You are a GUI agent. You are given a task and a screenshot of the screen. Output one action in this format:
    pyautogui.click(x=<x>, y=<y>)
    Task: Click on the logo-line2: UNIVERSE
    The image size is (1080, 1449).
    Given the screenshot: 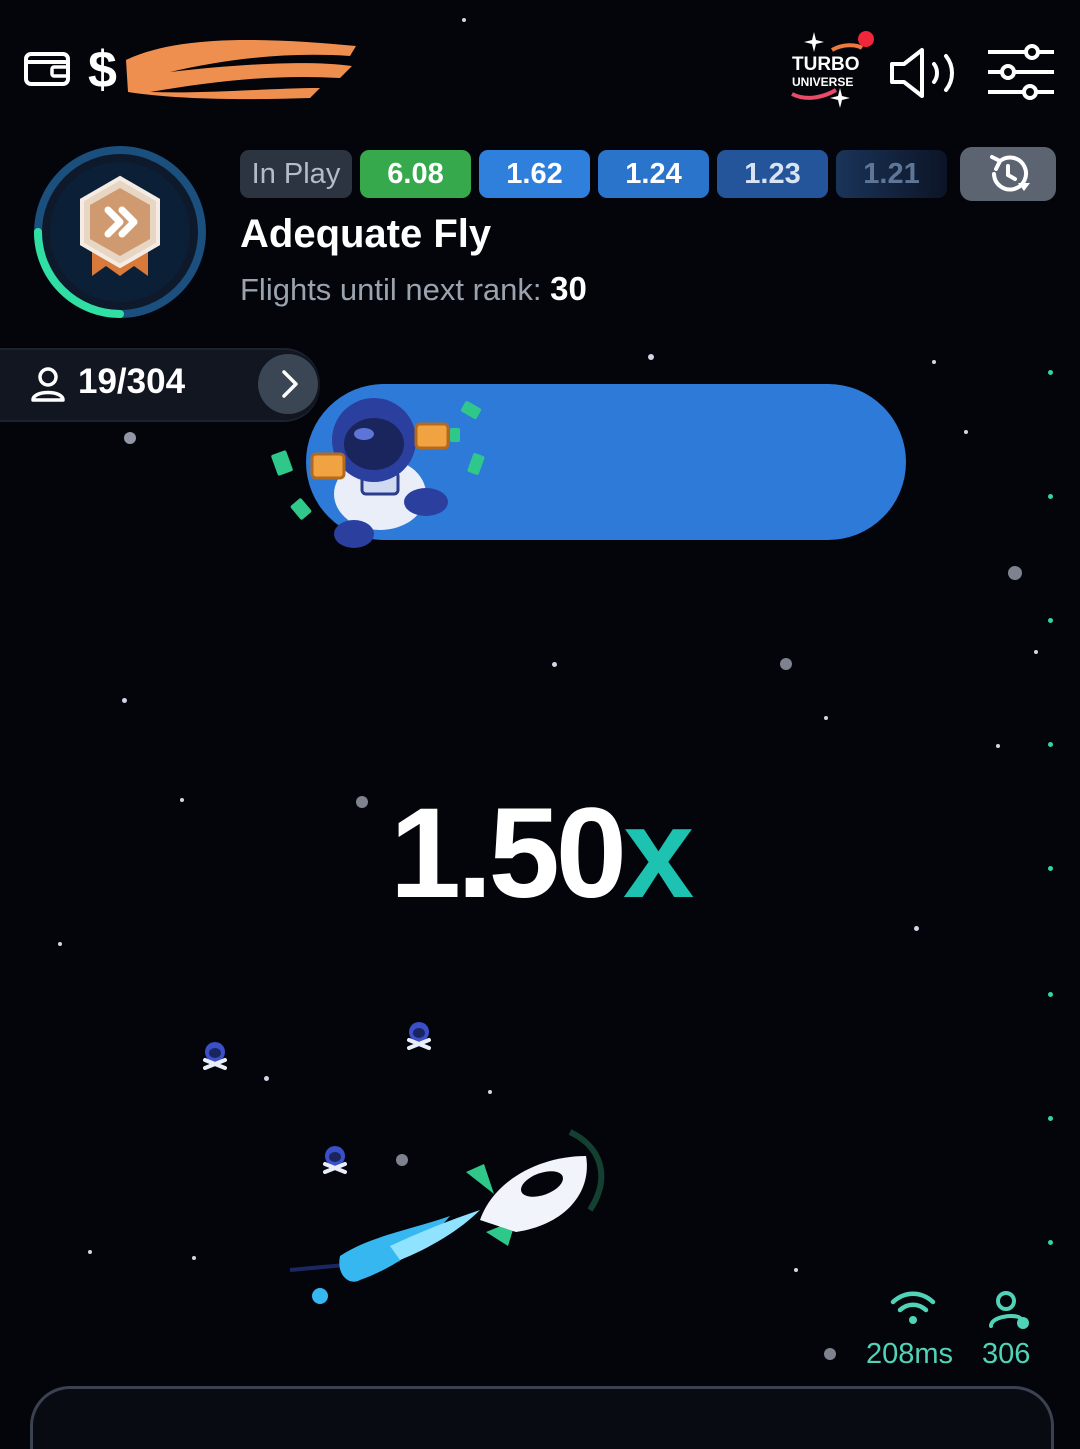 What is the action you would take?
    pyautogui.click(x=822, y=82)
    